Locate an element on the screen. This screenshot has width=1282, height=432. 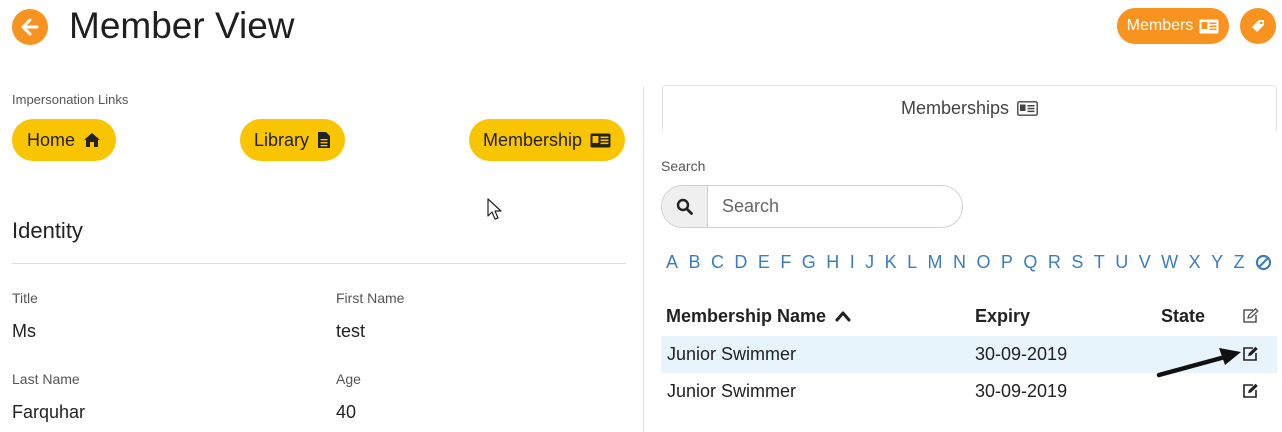
alpha-filter-m: M is located at coordinates (935, 262).